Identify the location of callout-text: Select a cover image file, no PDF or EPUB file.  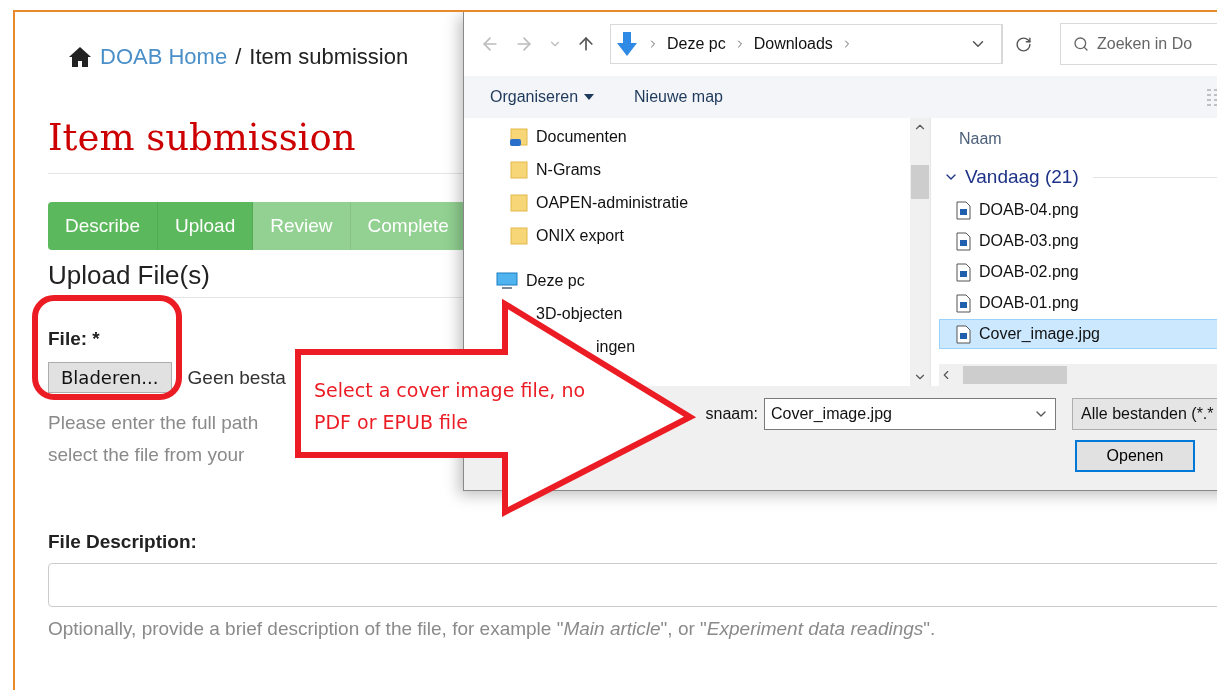
(450, 406).